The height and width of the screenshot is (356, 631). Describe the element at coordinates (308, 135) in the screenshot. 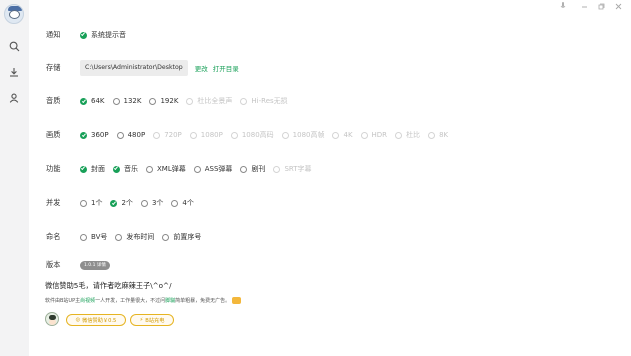

I see `video-option-label: 1080高帧` at that location.